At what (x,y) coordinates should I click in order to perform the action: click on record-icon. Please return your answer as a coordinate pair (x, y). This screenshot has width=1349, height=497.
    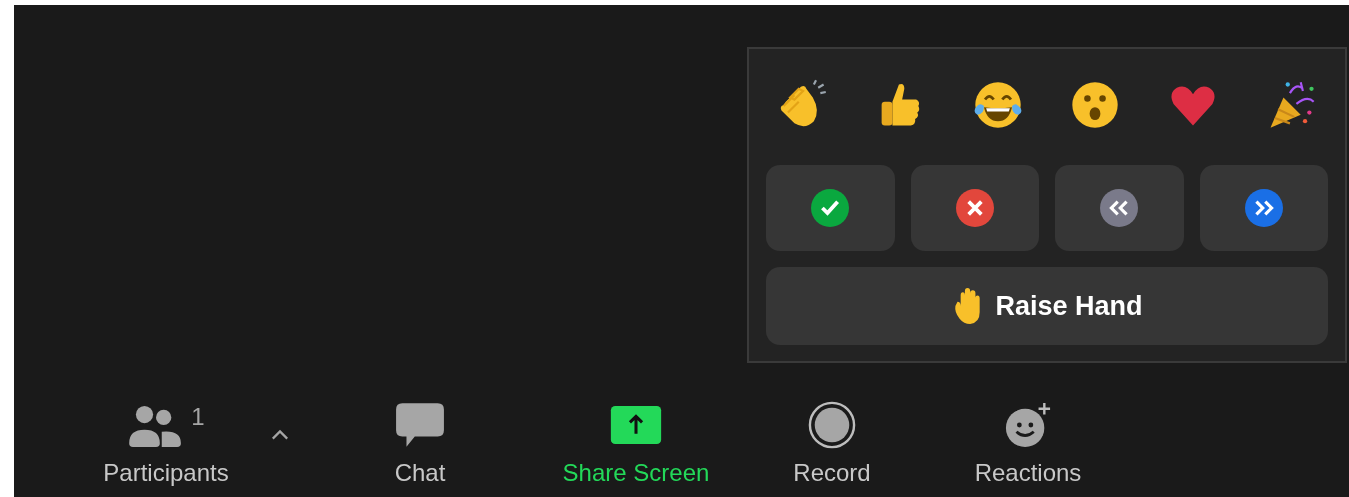
    Looking at the image, I should click on (832, 425).